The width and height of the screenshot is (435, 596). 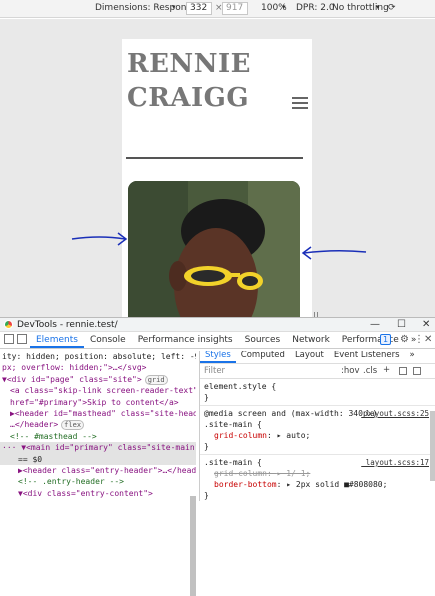 What do you see at coordinates (199, 8) in the screenshot?
I see `width-input: 332` at bounding box center [199, 8].